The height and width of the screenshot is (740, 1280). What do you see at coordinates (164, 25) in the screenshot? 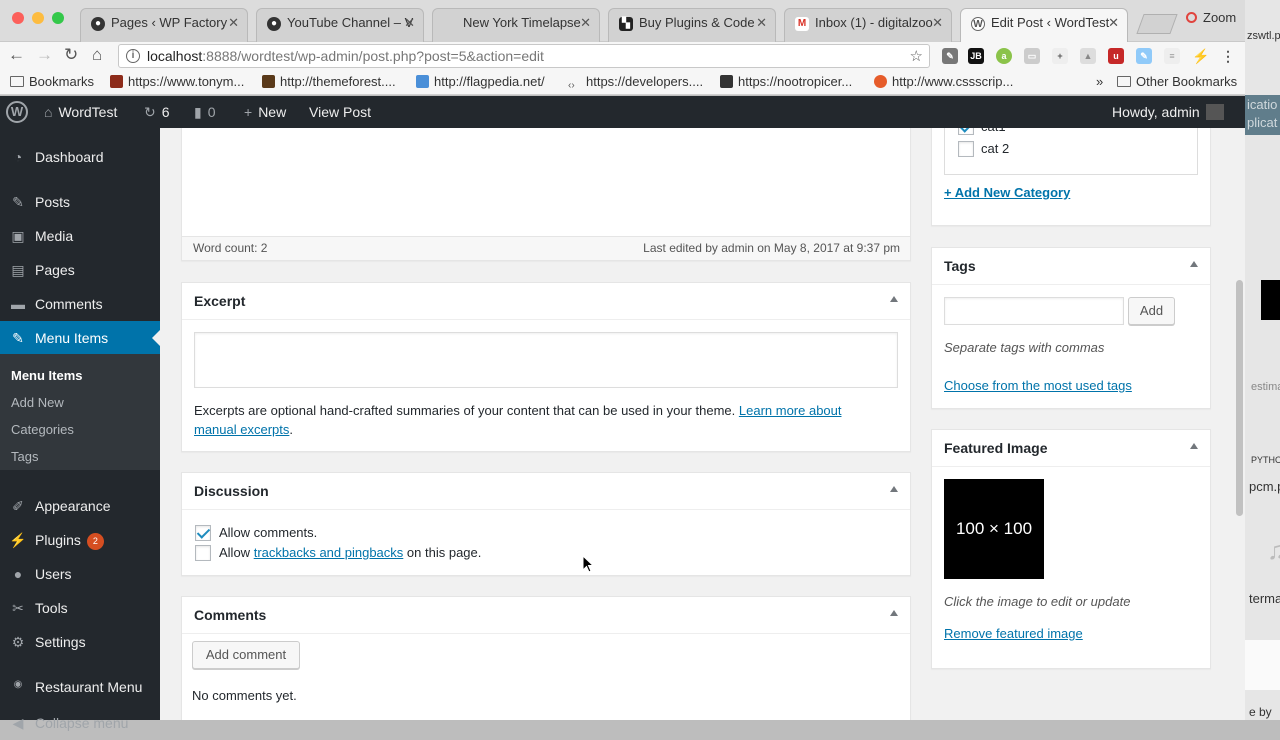
I see `browser-tab: ● Pages ‹ WP Factory ✕` at bounding box center [164, 25].